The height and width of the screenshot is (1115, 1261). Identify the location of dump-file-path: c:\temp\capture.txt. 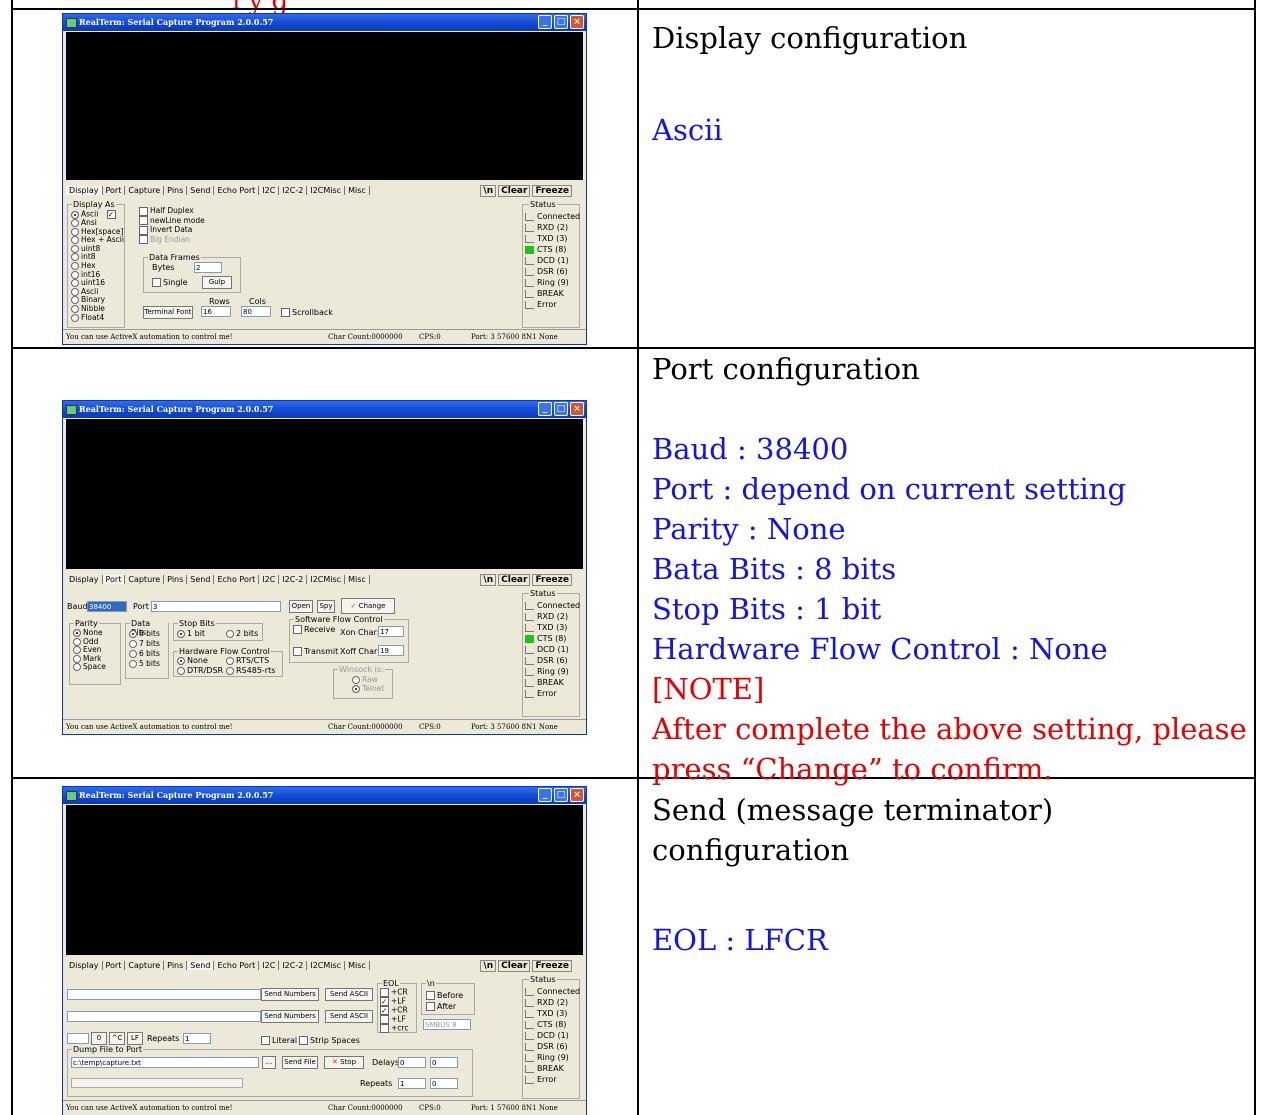
(165, 1062).